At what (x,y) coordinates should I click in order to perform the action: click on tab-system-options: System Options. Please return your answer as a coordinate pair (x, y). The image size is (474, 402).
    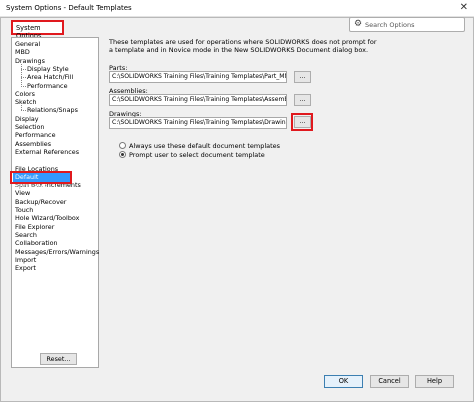
    Looking at the image, I should click on (37, 30).